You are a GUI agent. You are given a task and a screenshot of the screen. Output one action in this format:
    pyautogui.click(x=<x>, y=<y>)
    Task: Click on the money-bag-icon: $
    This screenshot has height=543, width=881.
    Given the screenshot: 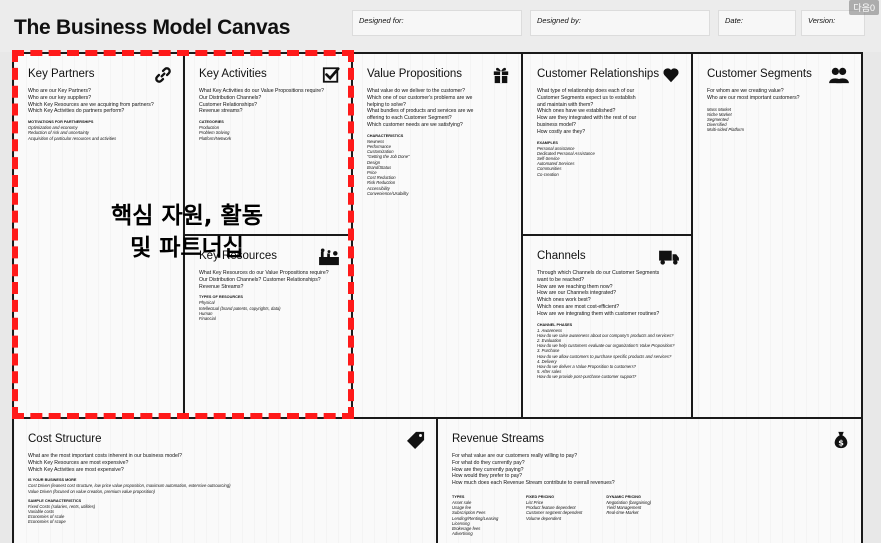 What is the action you would take?
    pyautogui.click(x=841, y=440)
    